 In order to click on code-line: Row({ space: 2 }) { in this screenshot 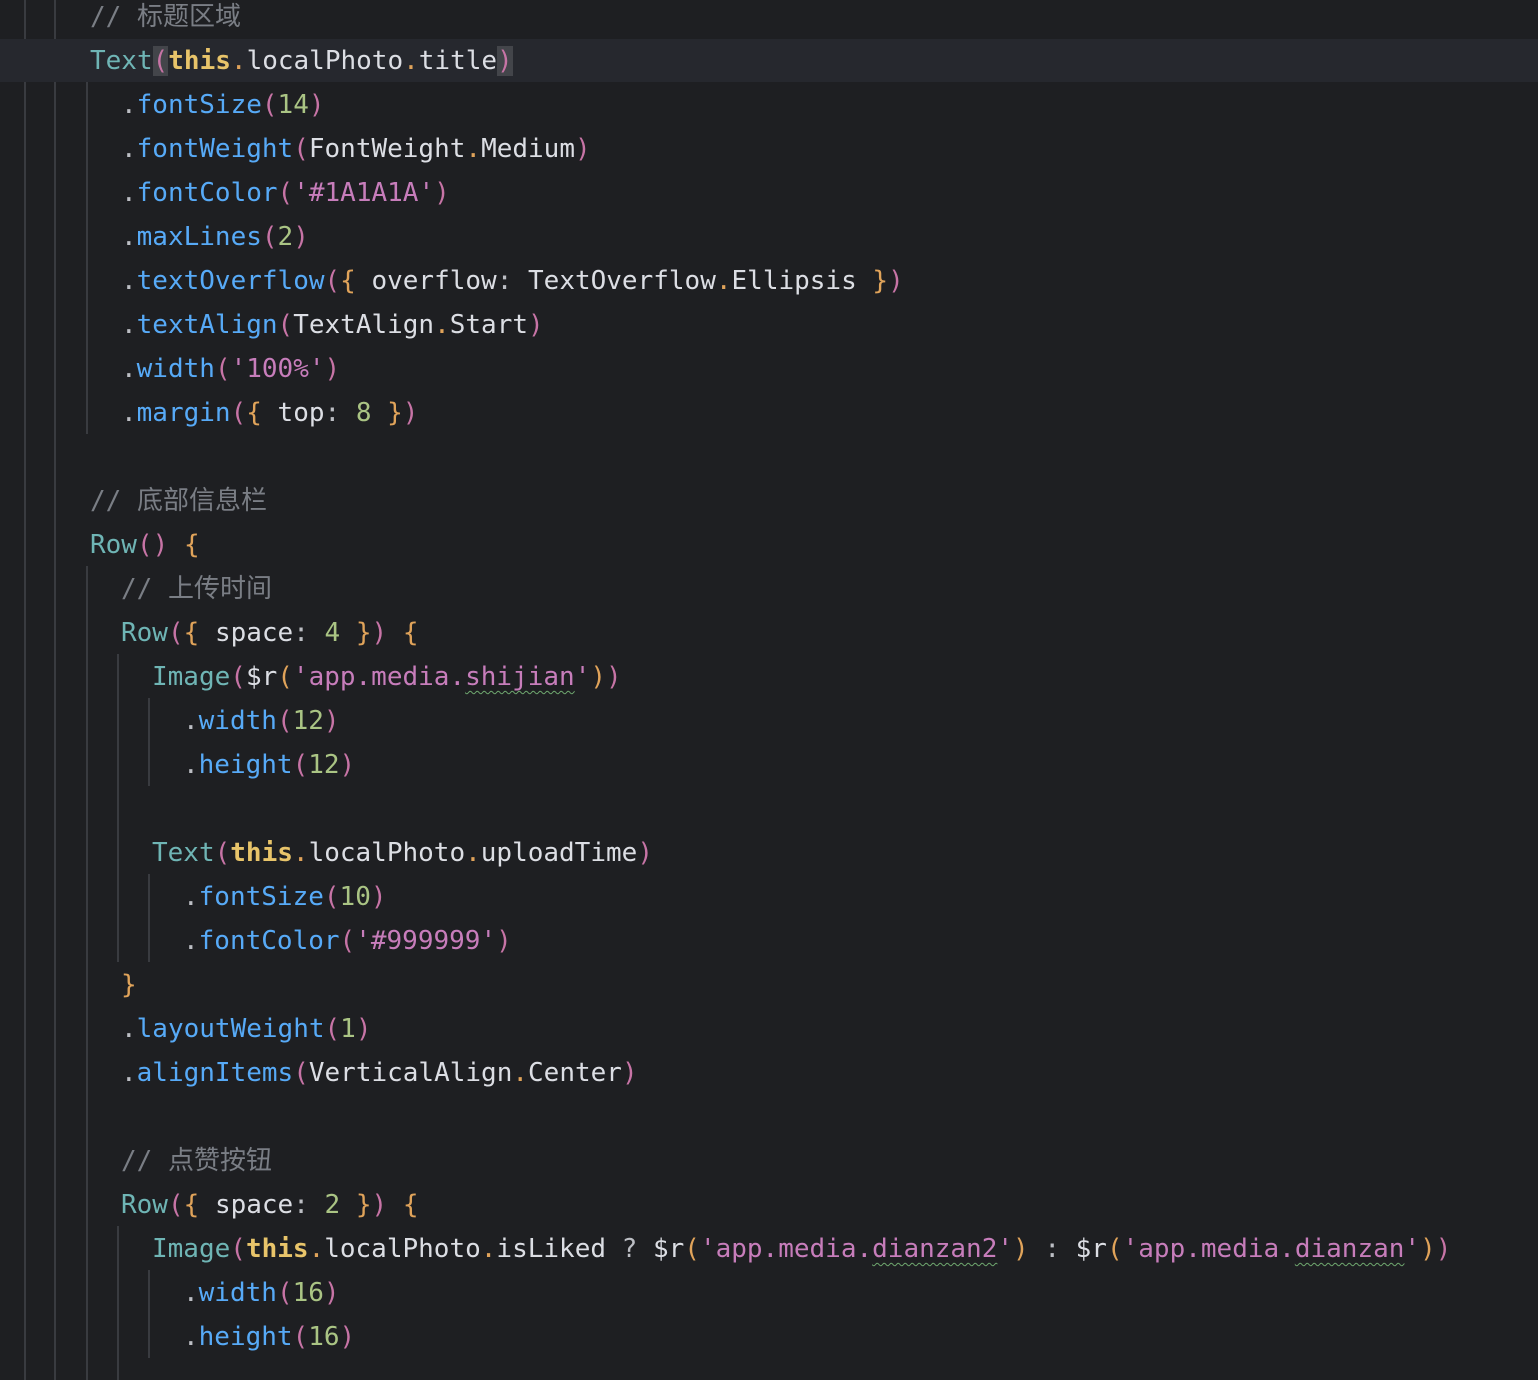, I will do `click(270, 1205)`.